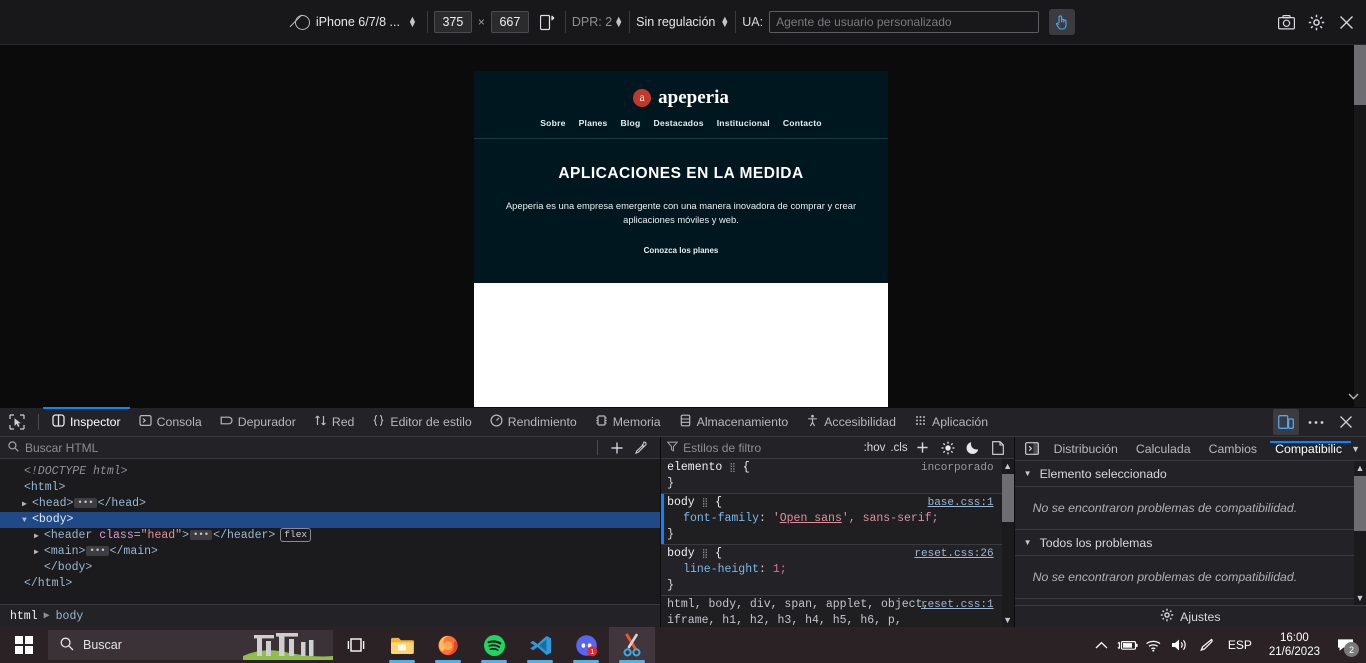 The width and height of the screenshot is (1366, 663). Describe the element at coordinates (1346, 22) in the screenshot. I see `close-icon` at that location.